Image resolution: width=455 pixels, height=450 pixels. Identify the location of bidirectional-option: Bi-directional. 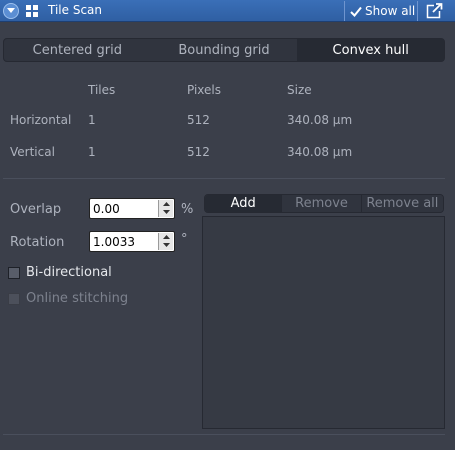
(60, 272).